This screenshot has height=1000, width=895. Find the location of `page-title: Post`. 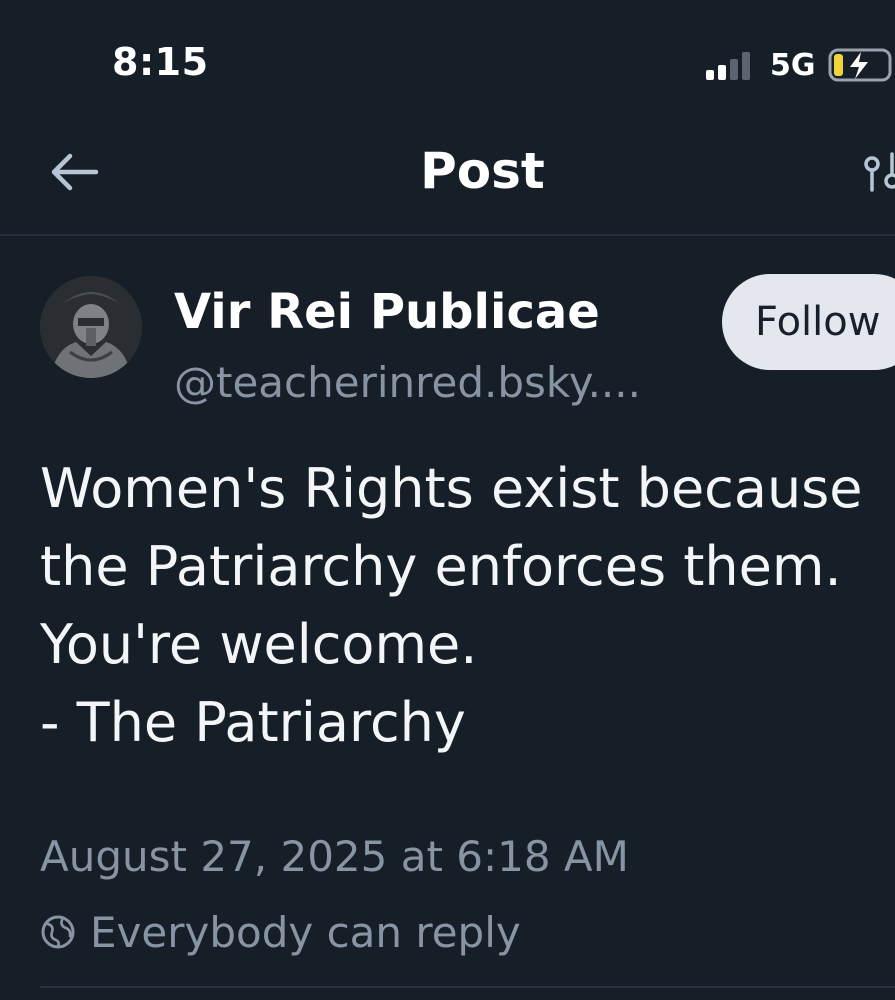

page-title: Post is located at coordinates (482, 171).